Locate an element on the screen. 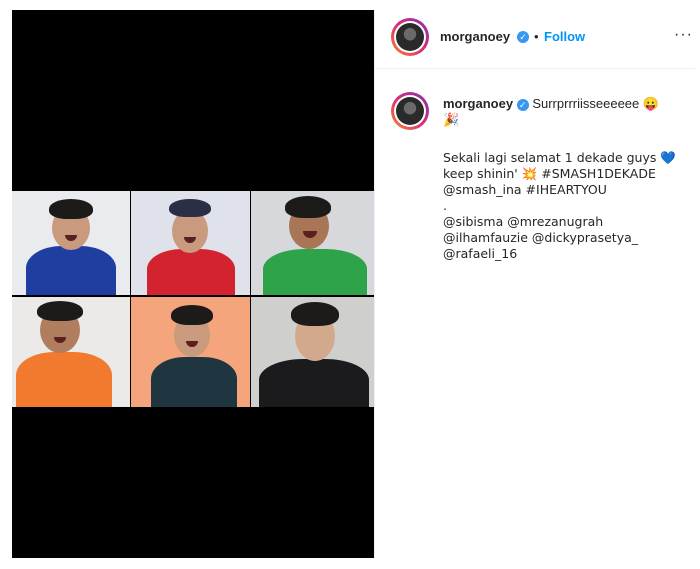  caption-line-1: Sekali lagi selamat 1 dekade guys 💙 is located at coordinates (559, 157).